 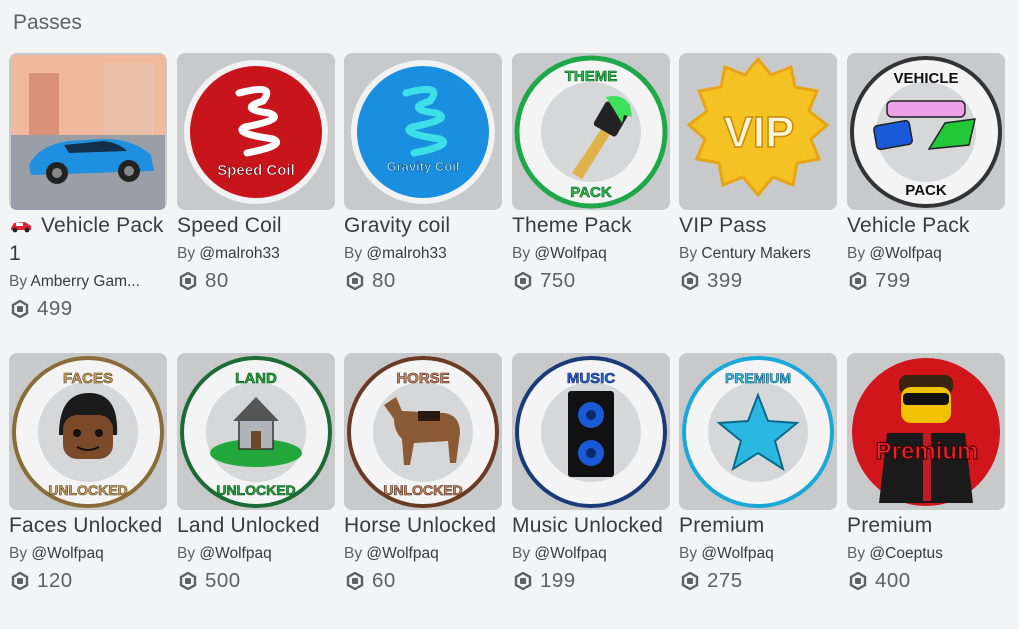 What do you see at coordinates (905, 553) in the screenshot?
I see `creator-link: @Coeptus` at bounding box center [905, 553].